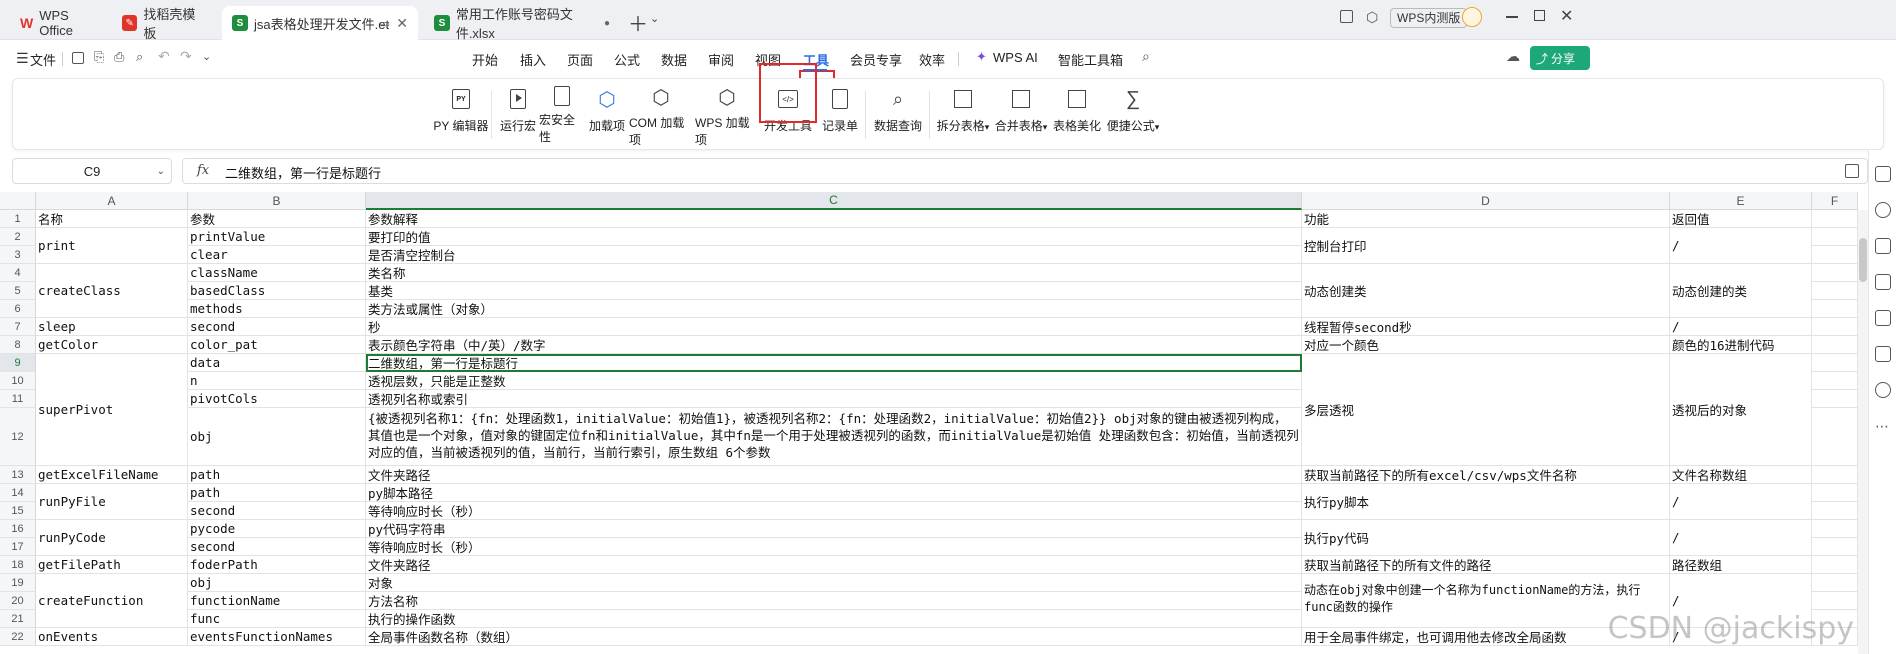 The height and width of the screenshot is (654, 1896). What do you see at coordinates (1486, 246) in the screenshot?
I see `cell-d2: 控制台打印` at bounding box center [1486, 246].